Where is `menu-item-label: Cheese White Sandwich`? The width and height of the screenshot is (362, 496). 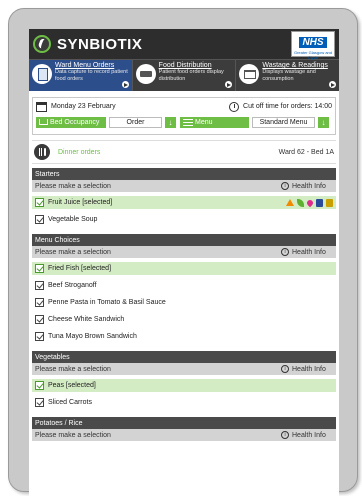
menu-item-label: Cheese White Sandwich is located at coordinates (86, 319).